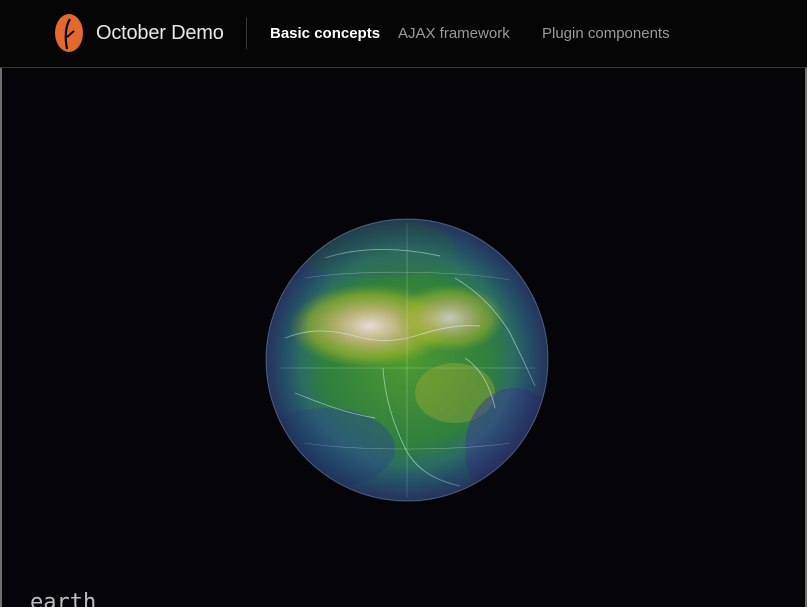 The height and width of the screenshot is (607, 807). I want to click on nav-item-ajax-framework: AJAX framework, so click(454, 34).